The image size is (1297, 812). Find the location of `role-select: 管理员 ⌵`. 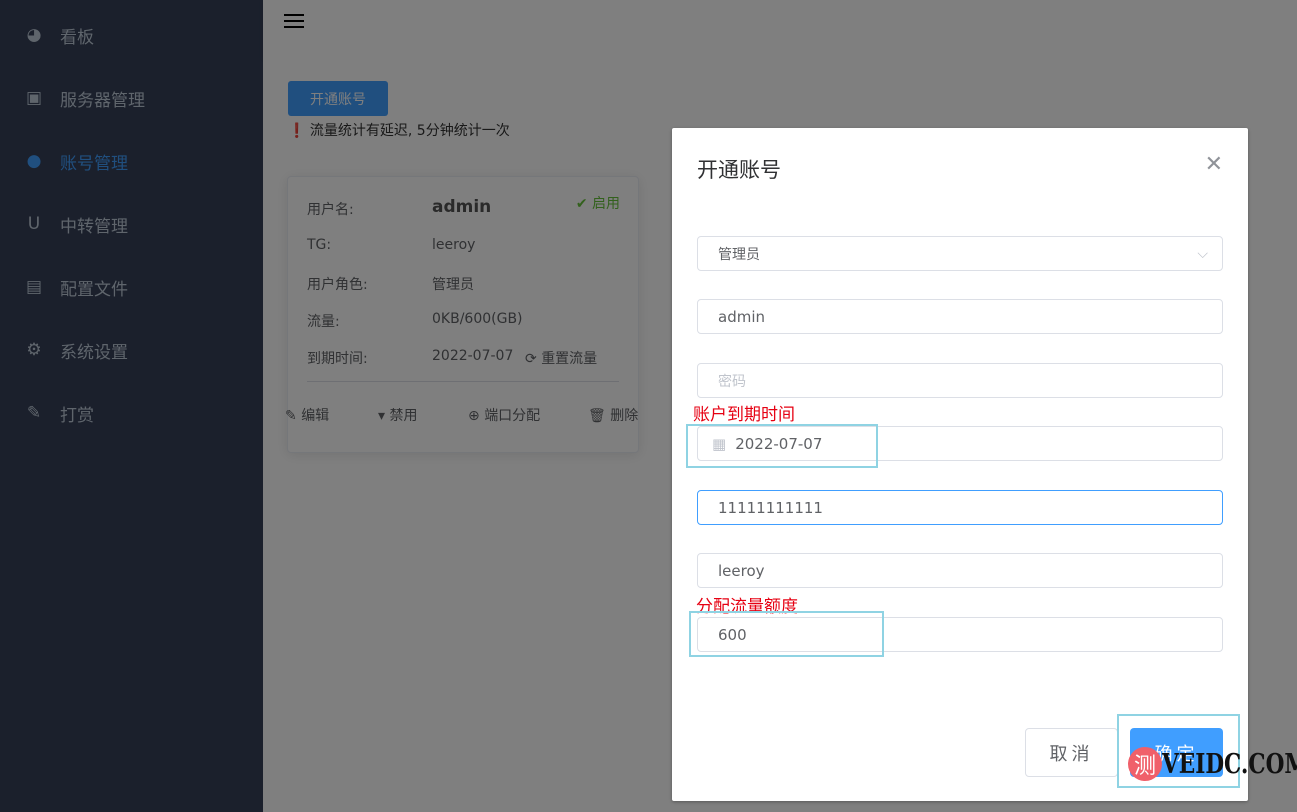

role-select: 管理员 ⌵ is located at coordinates (960, 253).